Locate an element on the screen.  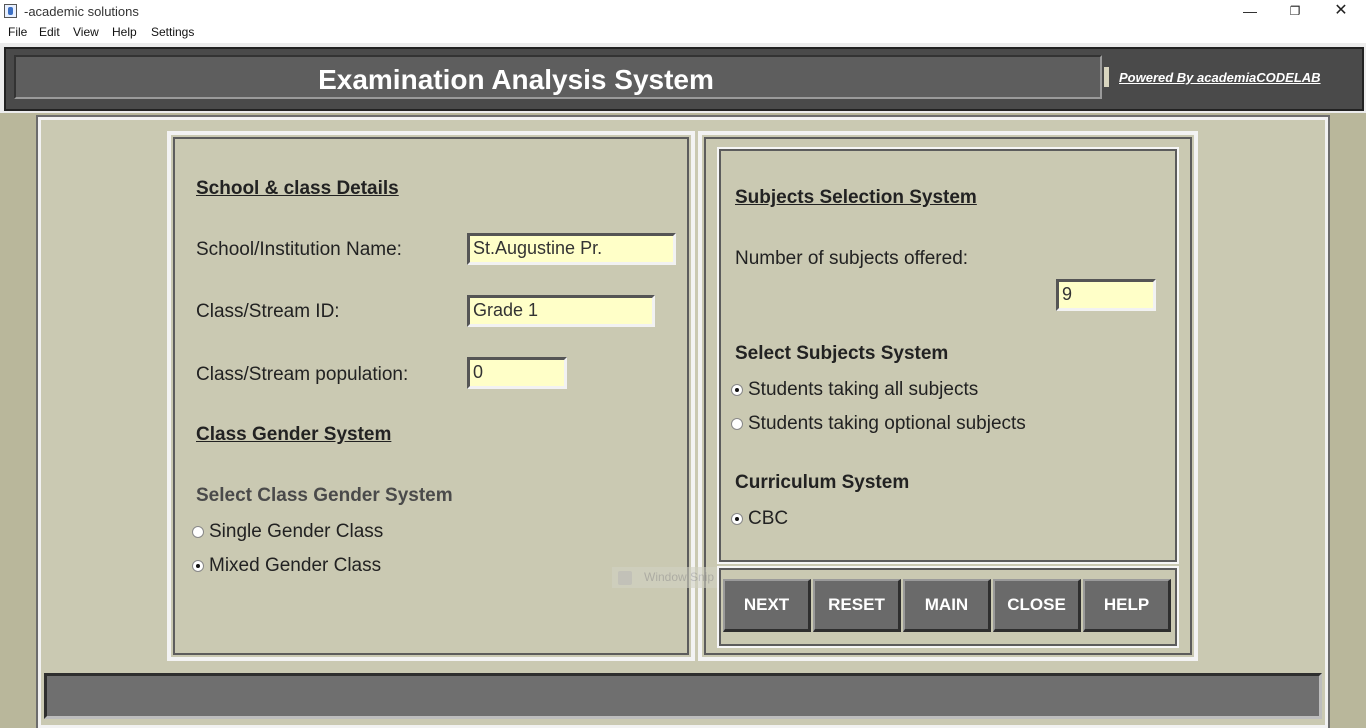
all-subjects-radio is located at coordinates (737, 390).